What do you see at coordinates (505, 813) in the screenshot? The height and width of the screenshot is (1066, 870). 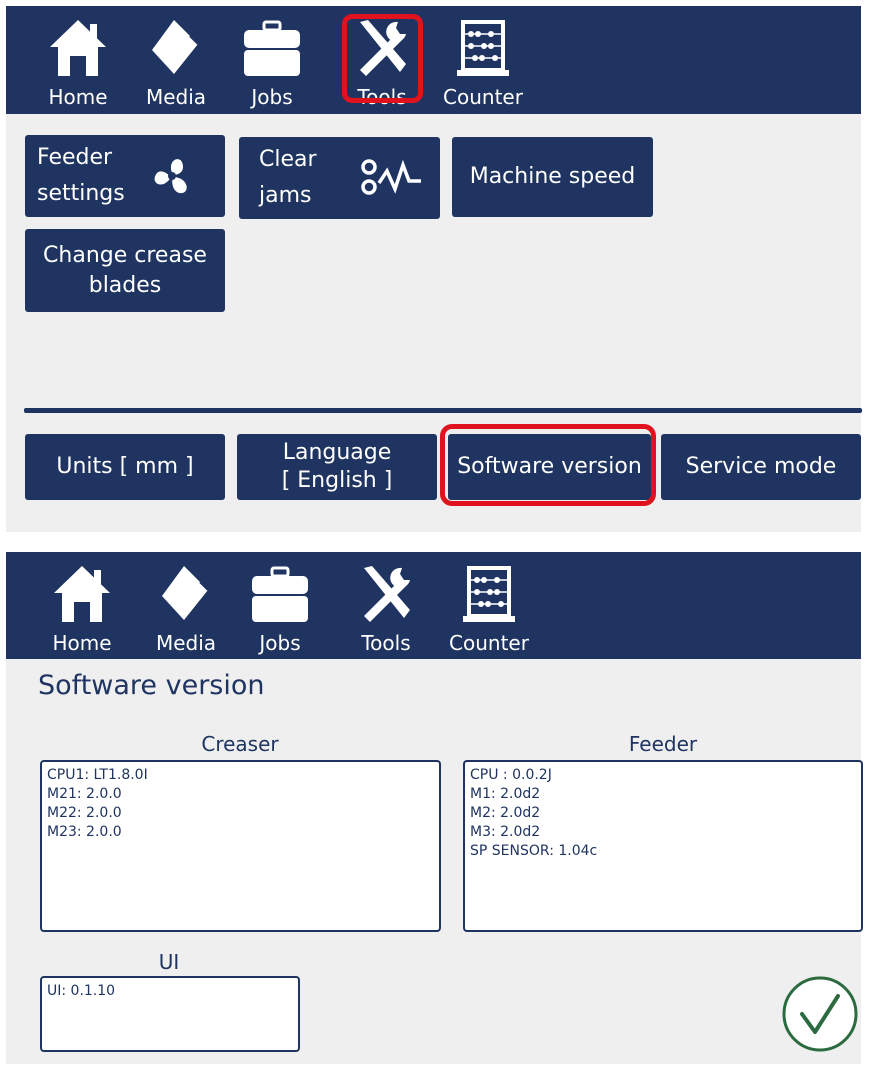 I see `feeder-line: M2: 2.0d2` at bounding box center [505, 813].